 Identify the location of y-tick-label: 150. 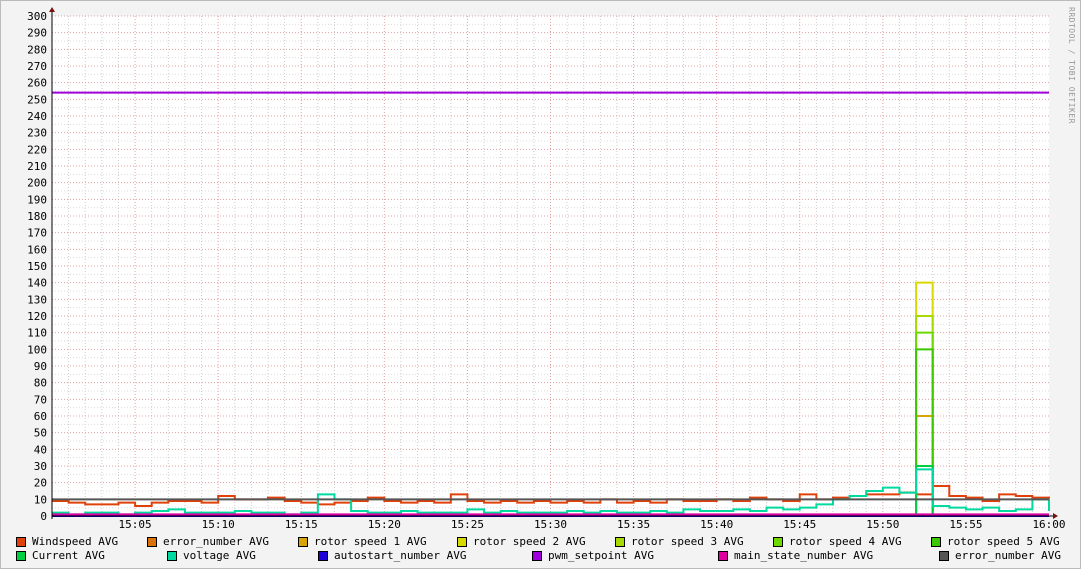
(37, 266).